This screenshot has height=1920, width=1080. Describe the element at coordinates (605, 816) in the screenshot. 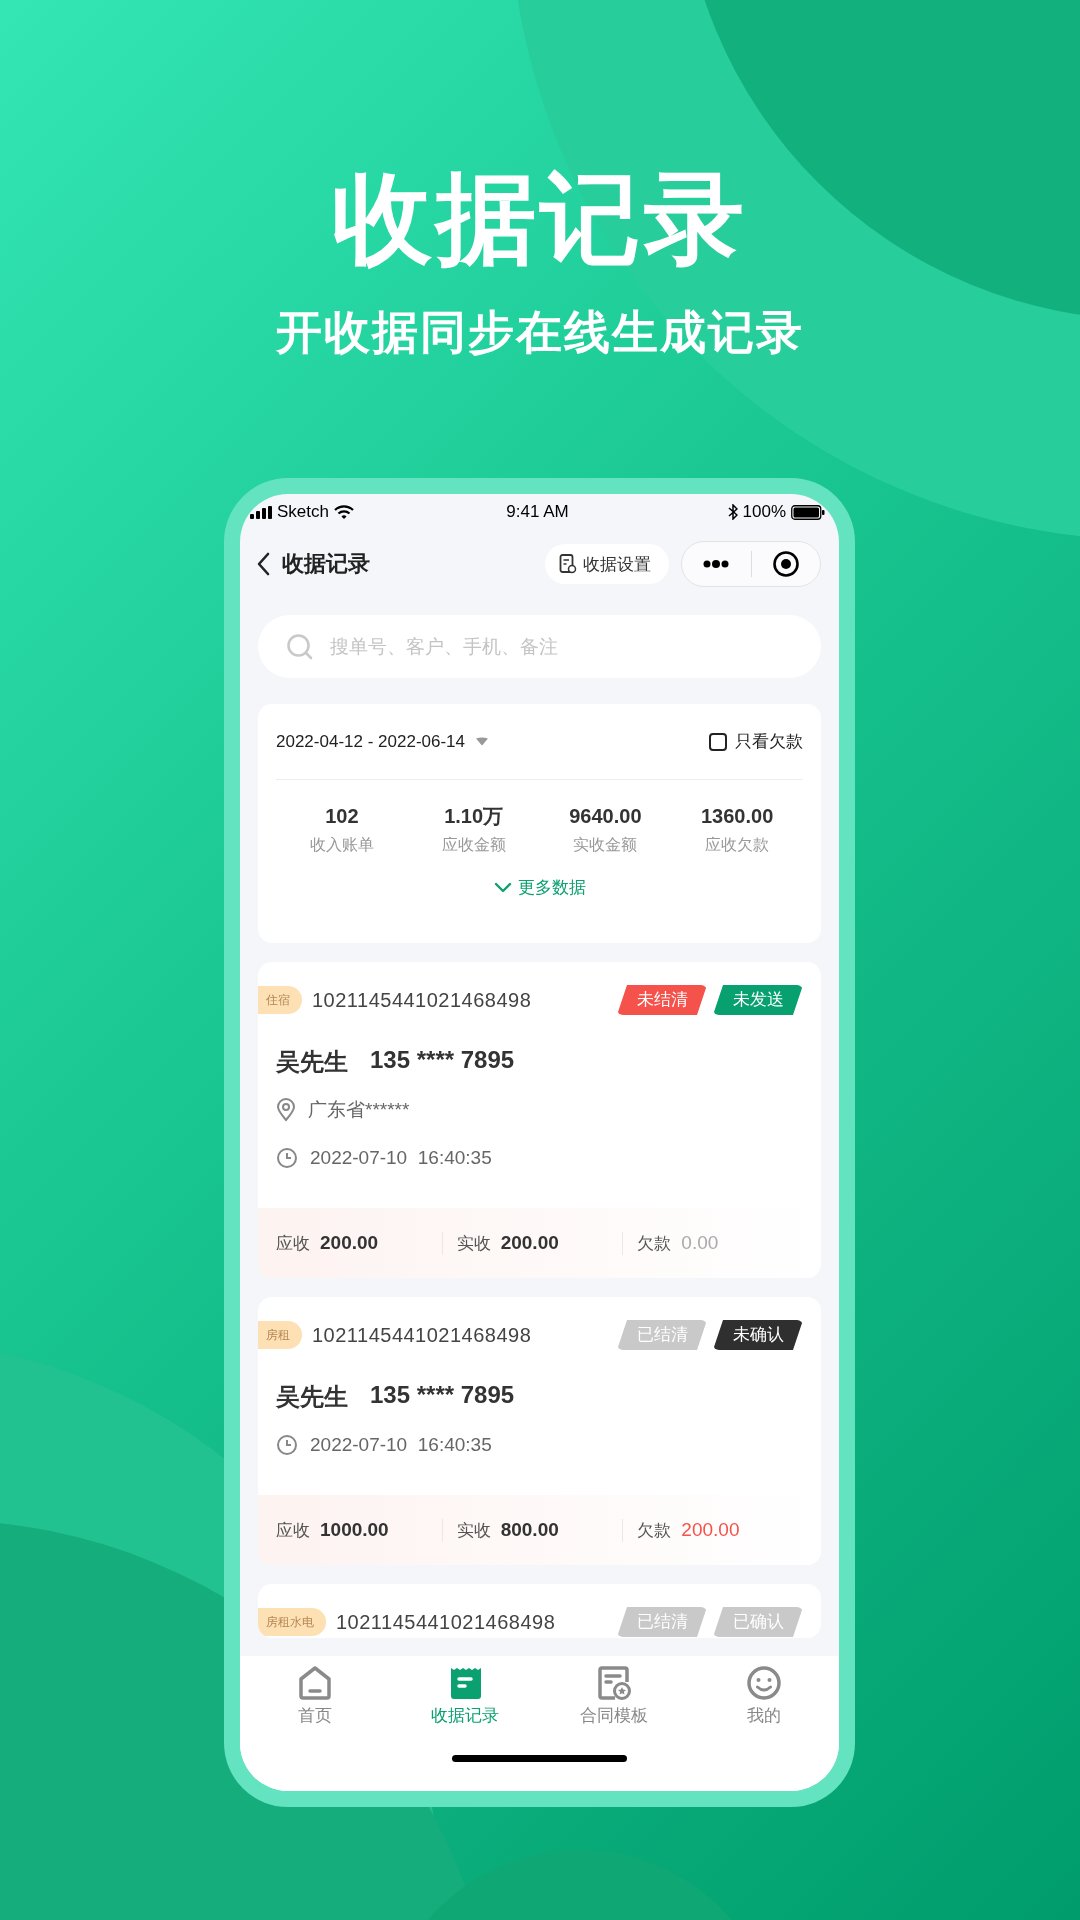

I see `stat-value: 9640.00` at that location.